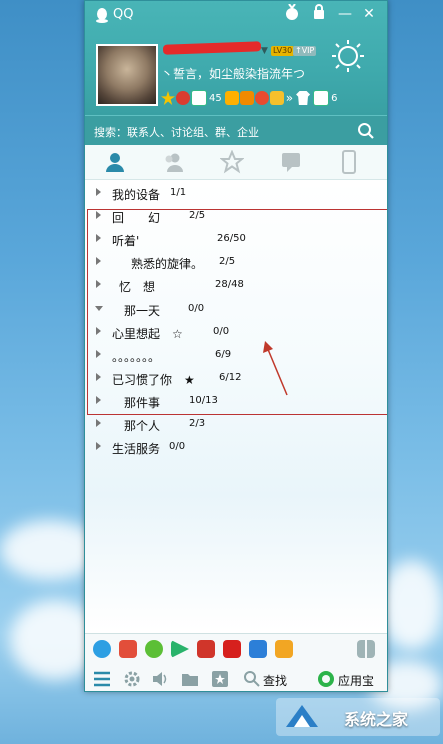 The width and height of the screenshot is (443, 744). Describe the element at coordinates (246, 98) in the screenshot. I see `wallet-icon` at that location.